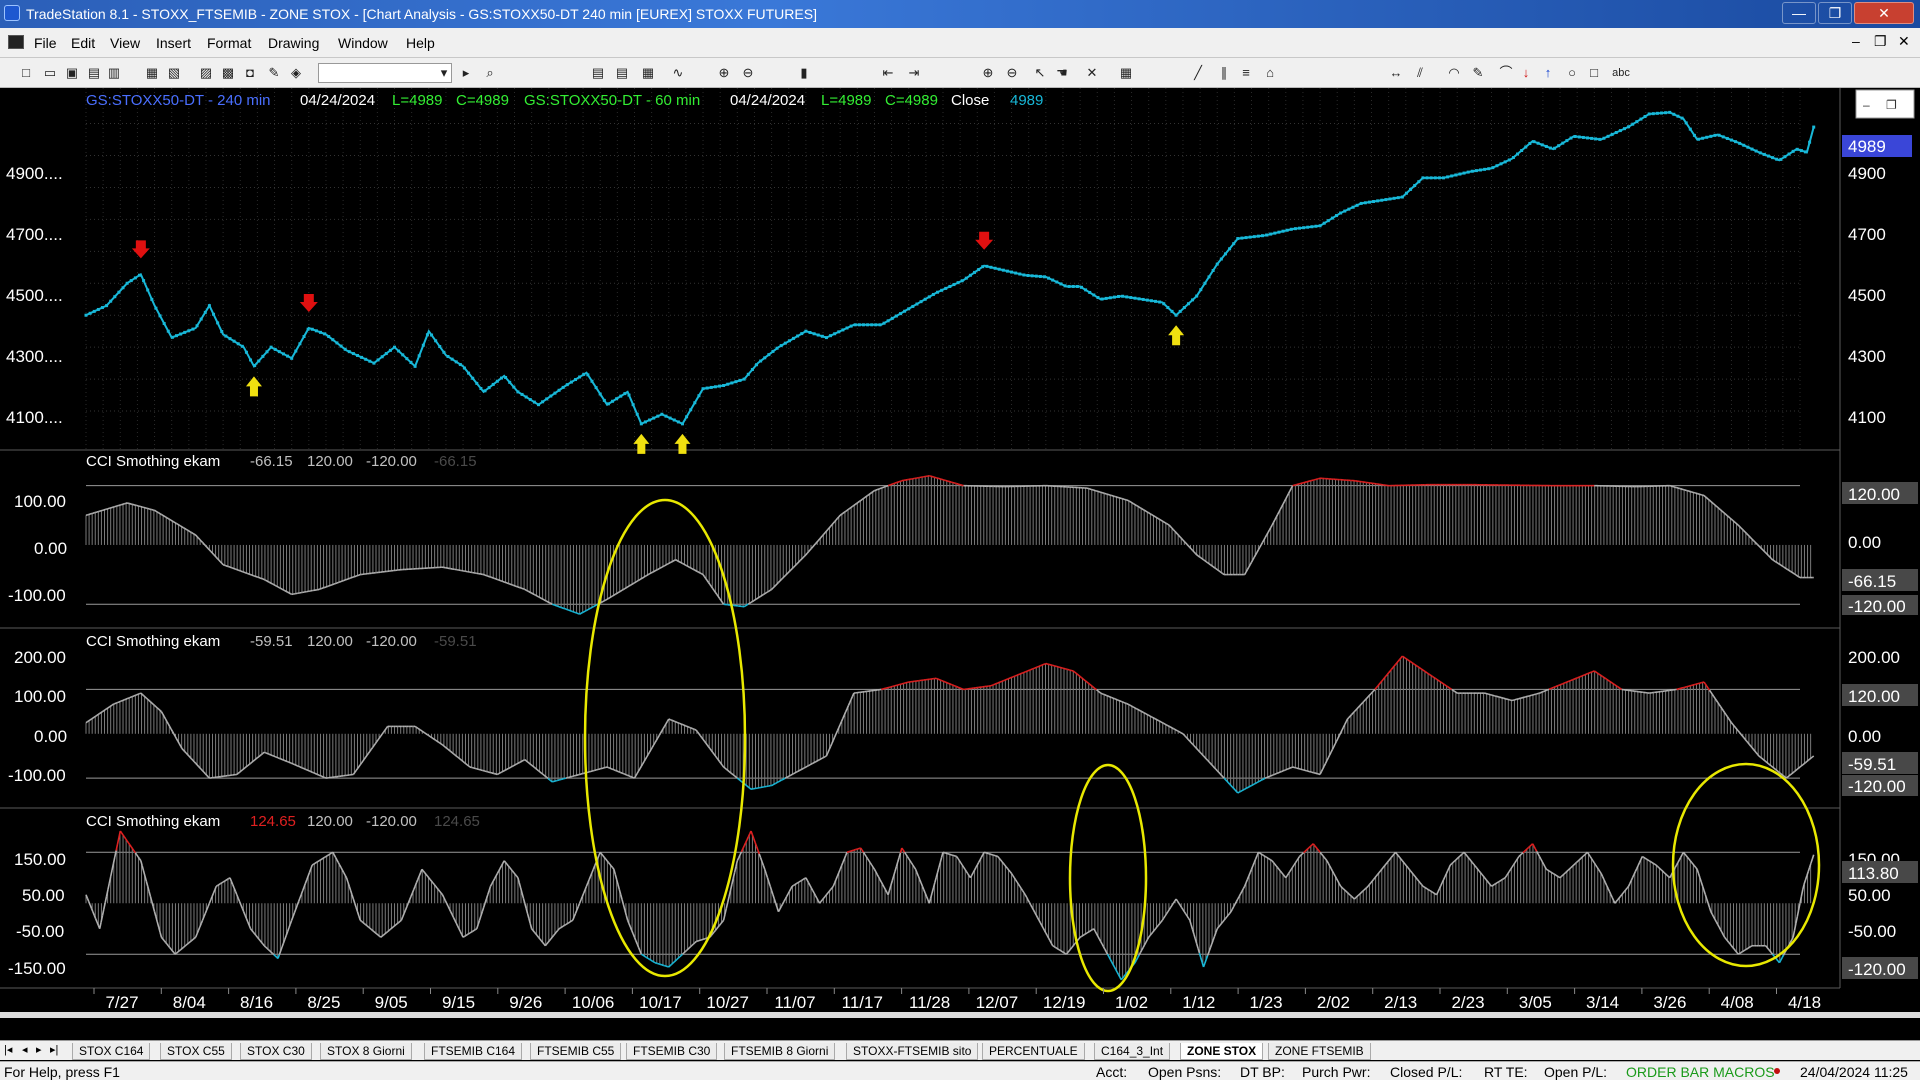 Image resolution: width=1920 pixels, height=1080 pixels. I want to click on hand-icon: ☚, so click(1062, 73).